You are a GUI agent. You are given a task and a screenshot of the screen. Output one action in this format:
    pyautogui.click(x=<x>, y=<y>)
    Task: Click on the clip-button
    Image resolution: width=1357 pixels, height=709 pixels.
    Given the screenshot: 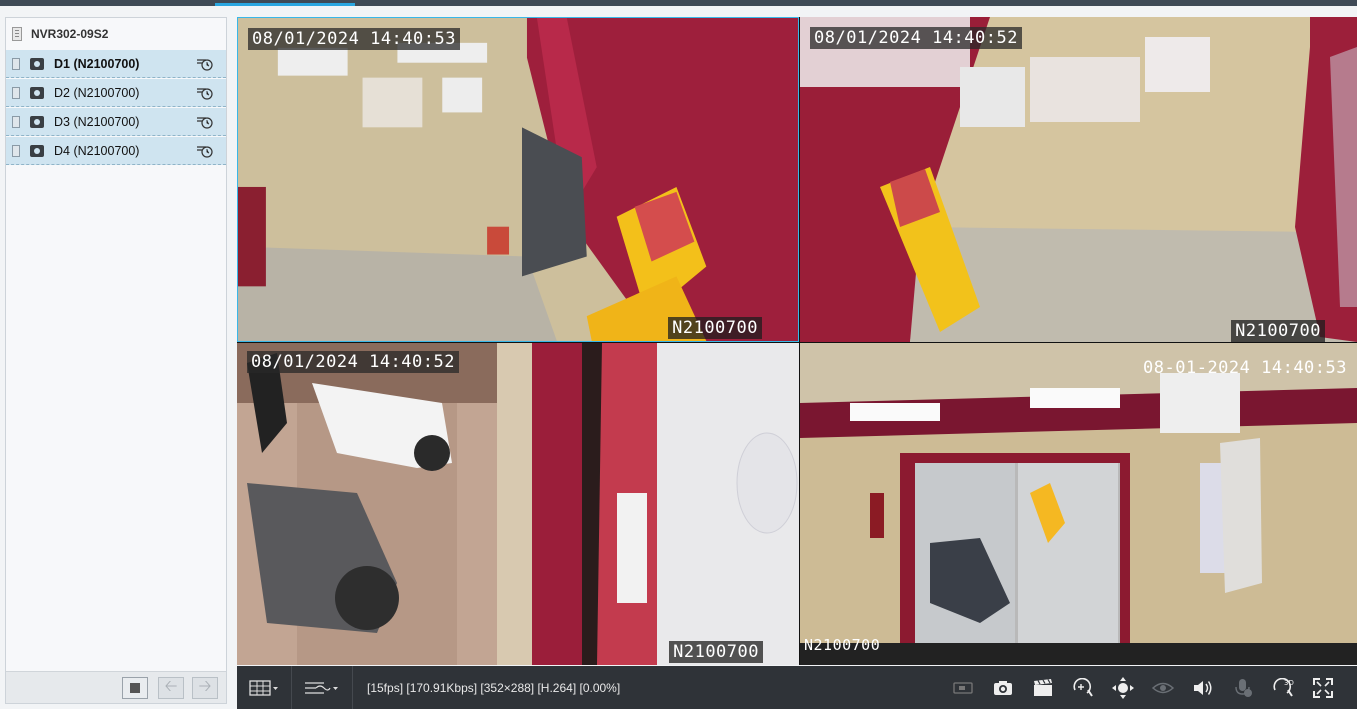 What is the action you would take?
    pyautogui.click(x=1043, y=687)
    